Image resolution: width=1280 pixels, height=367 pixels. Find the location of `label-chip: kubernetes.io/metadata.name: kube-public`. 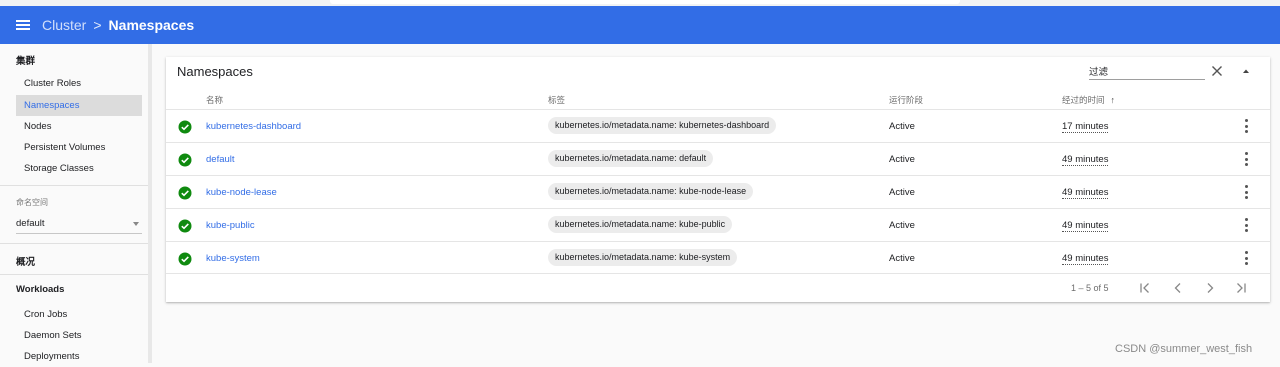

label-chip: kubernetes.io/metadata.name: kube-public is located at coordinates (640, 224).